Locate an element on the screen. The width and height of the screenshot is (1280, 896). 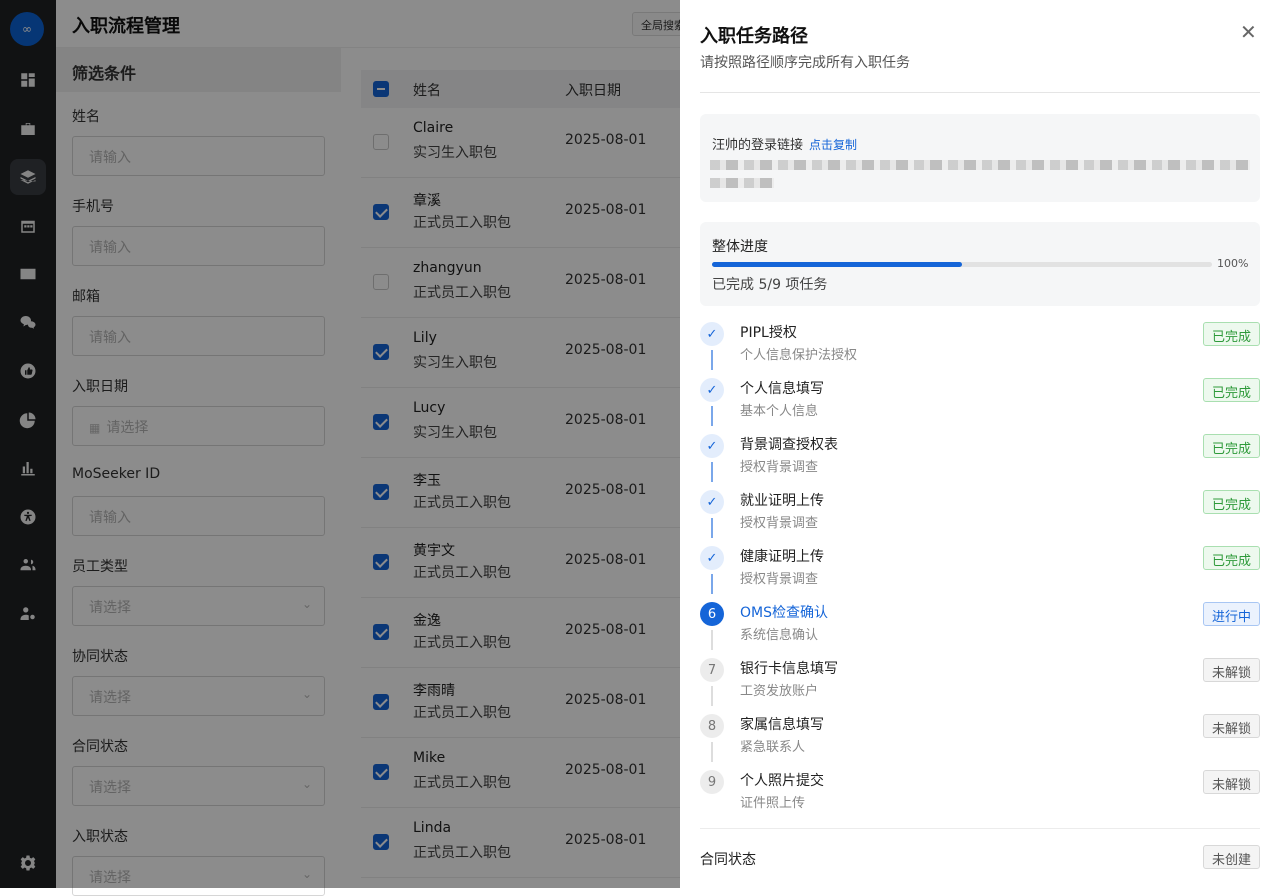
step-title: 家属信息填写 is located at coordinates (782, 725).